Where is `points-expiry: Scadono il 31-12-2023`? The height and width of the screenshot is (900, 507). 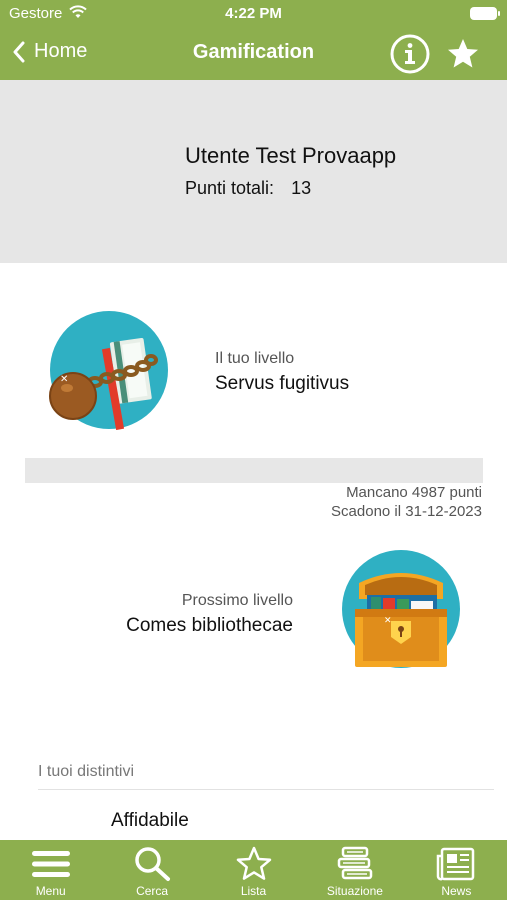
points-expiry: Scadono il 31-12-2023 is located at coordinates (406, 511).